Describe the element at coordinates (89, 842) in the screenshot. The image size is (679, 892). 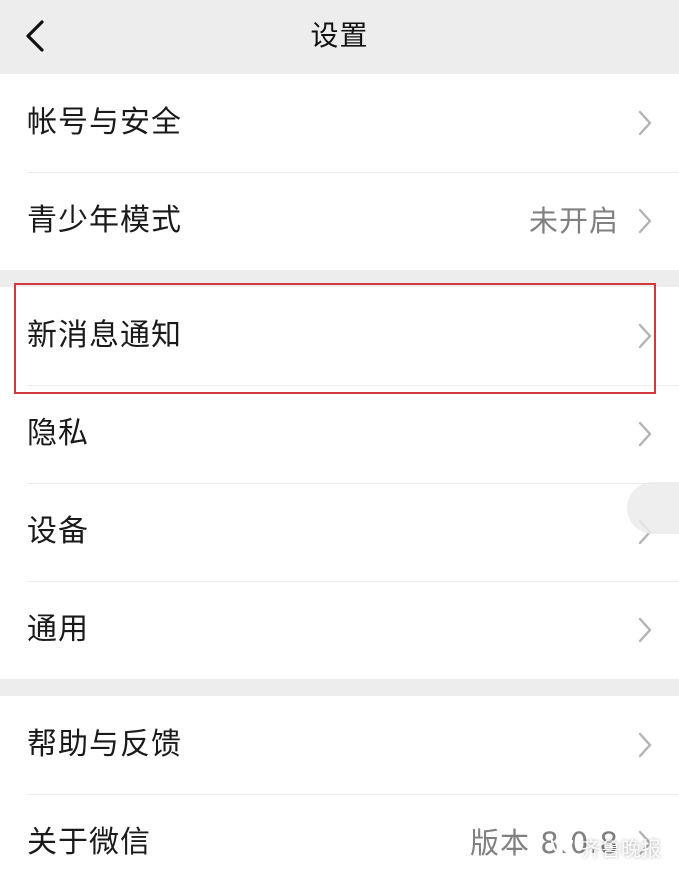
I see `settings-item-label: 关于微信` at that location.